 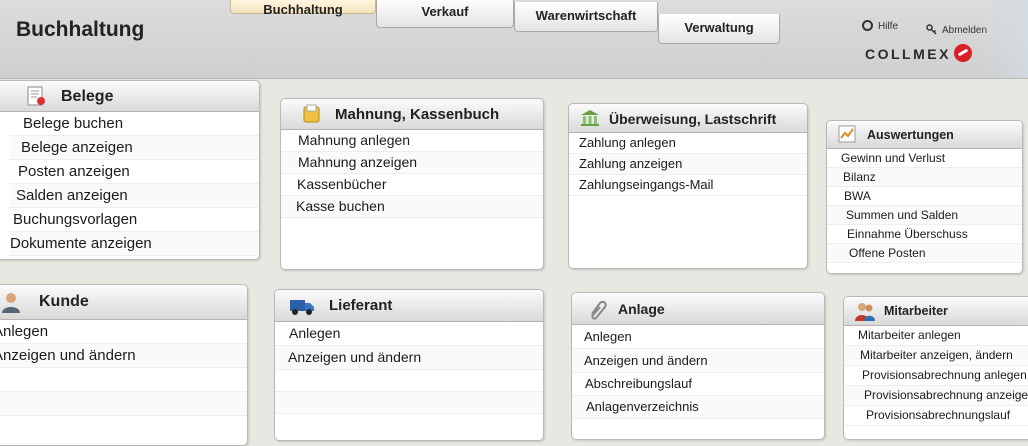 What do you see at coordinates (910, 135) in the screenshot?
I see `panel-auswertungen-title: Auswertungen` at bounding box center [910, 135].